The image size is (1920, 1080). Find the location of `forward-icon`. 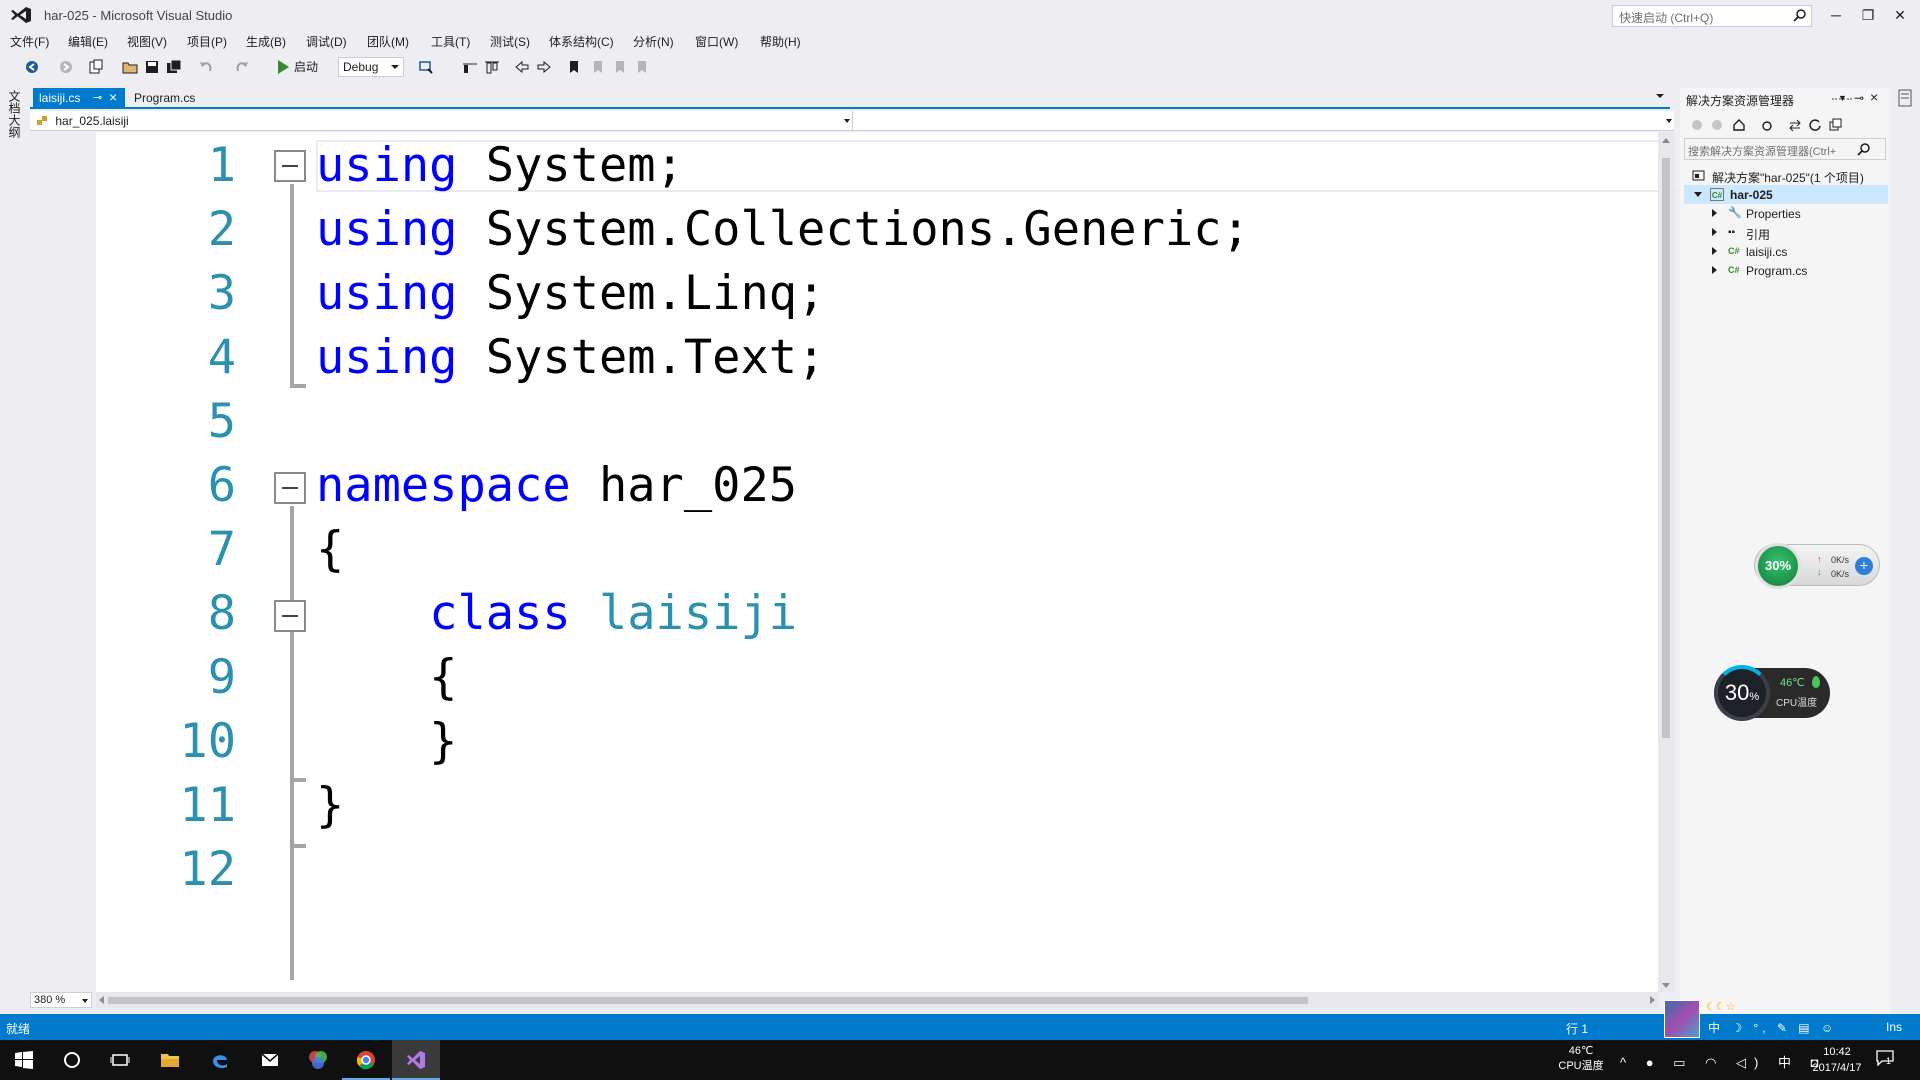

forward-icon is located at coordinates (66, 67).